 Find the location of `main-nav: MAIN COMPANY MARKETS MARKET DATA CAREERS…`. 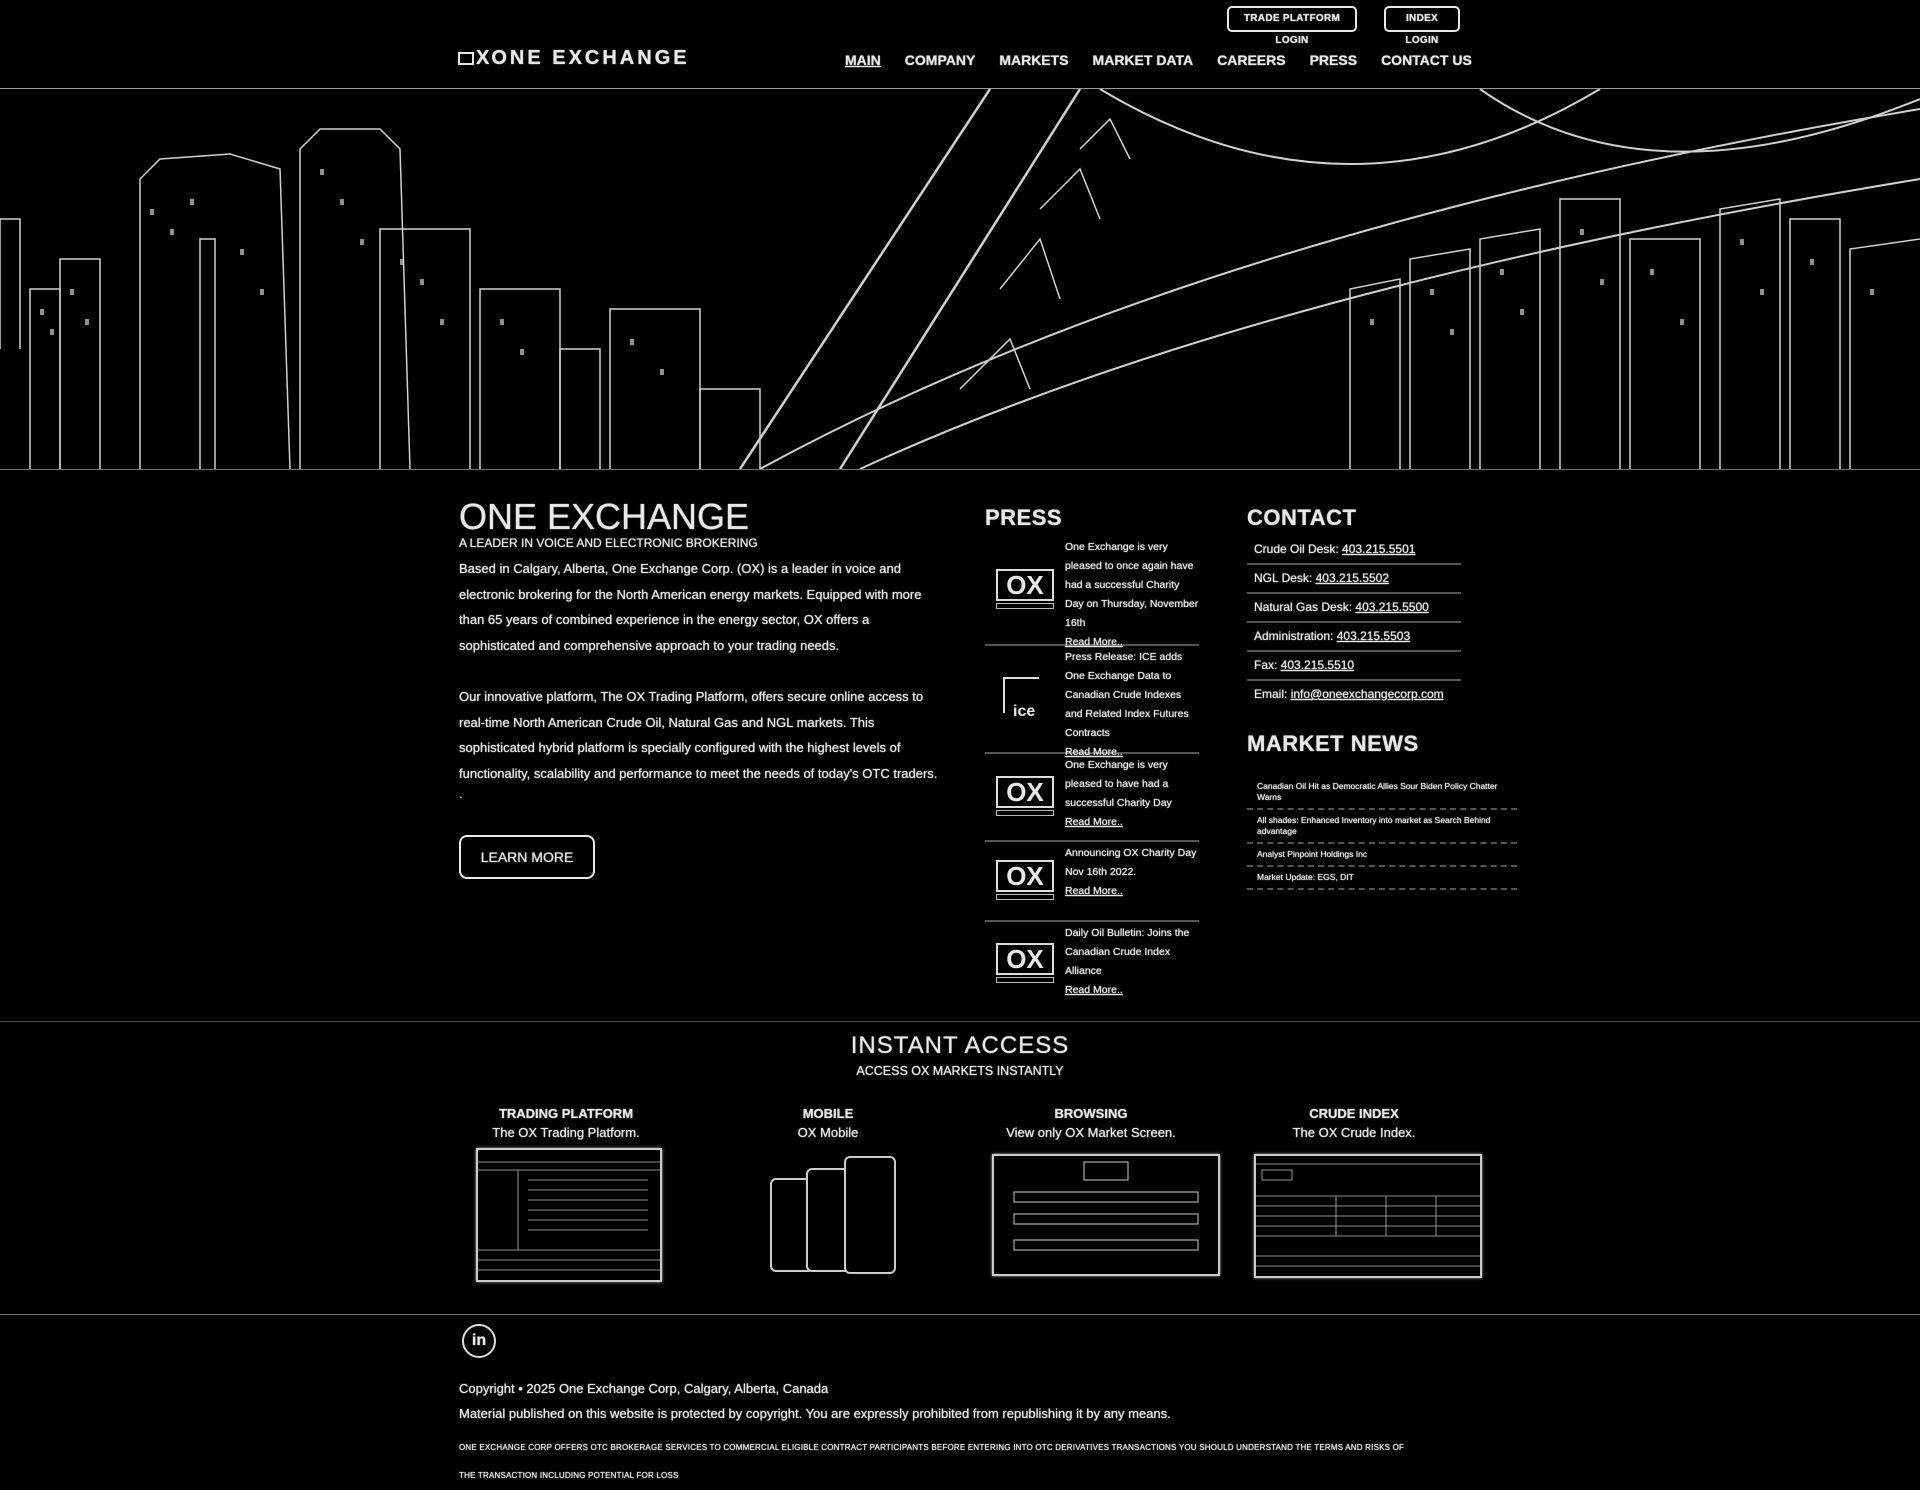

main-nav: MAIN COMPANY MARKETS MARKET DATA CAREERS… is located at coordinates (1170, 60).